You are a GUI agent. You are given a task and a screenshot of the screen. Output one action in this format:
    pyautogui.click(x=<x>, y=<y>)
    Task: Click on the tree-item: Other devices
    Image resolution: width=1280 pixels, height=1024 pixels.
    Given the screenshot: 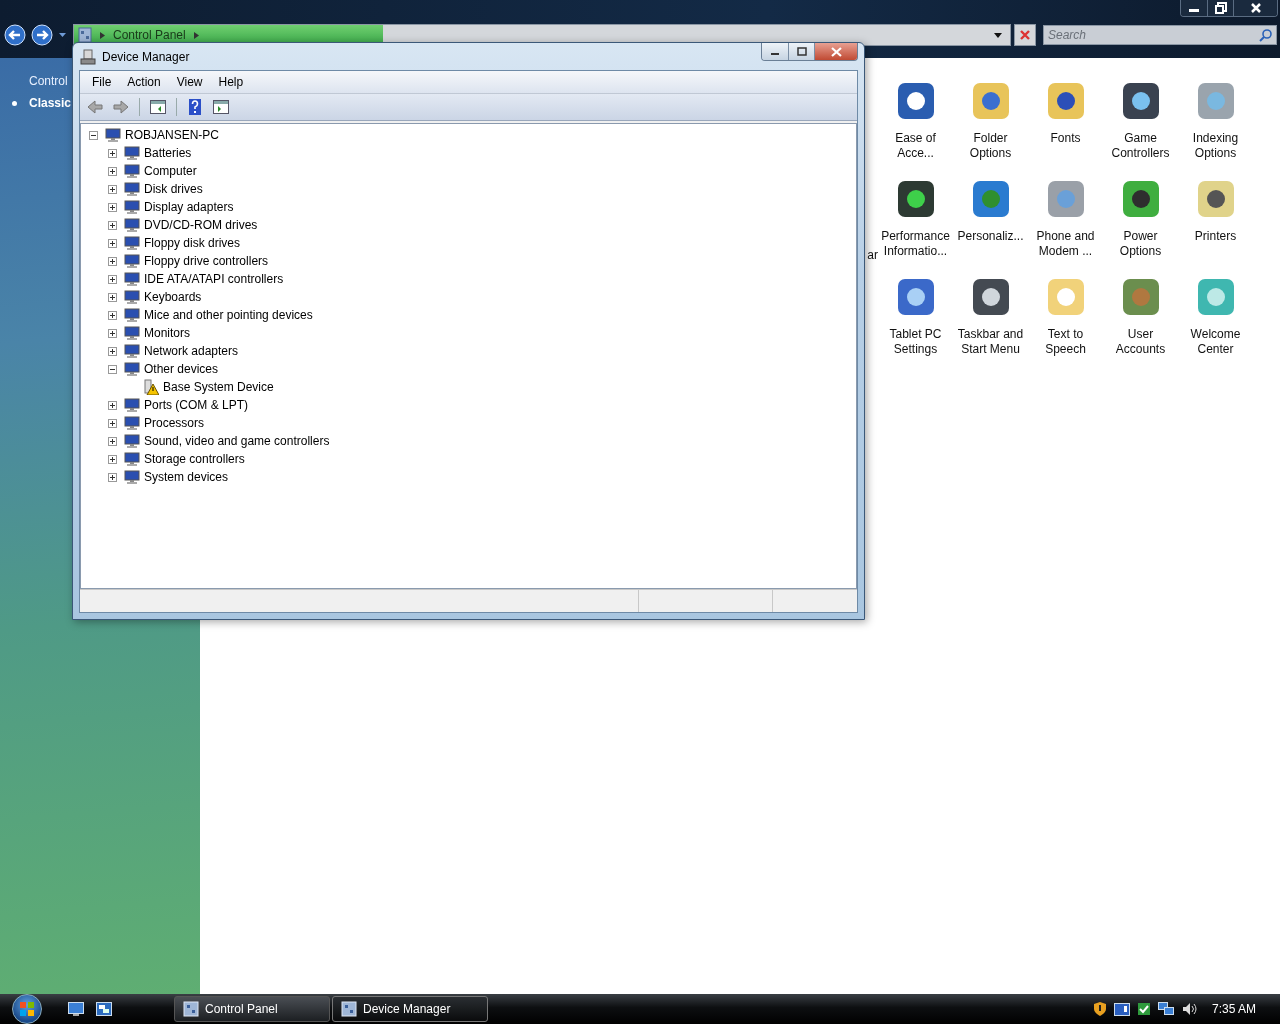 What is the action you would take?
    pyautogui.click(x=181, y=369)
    